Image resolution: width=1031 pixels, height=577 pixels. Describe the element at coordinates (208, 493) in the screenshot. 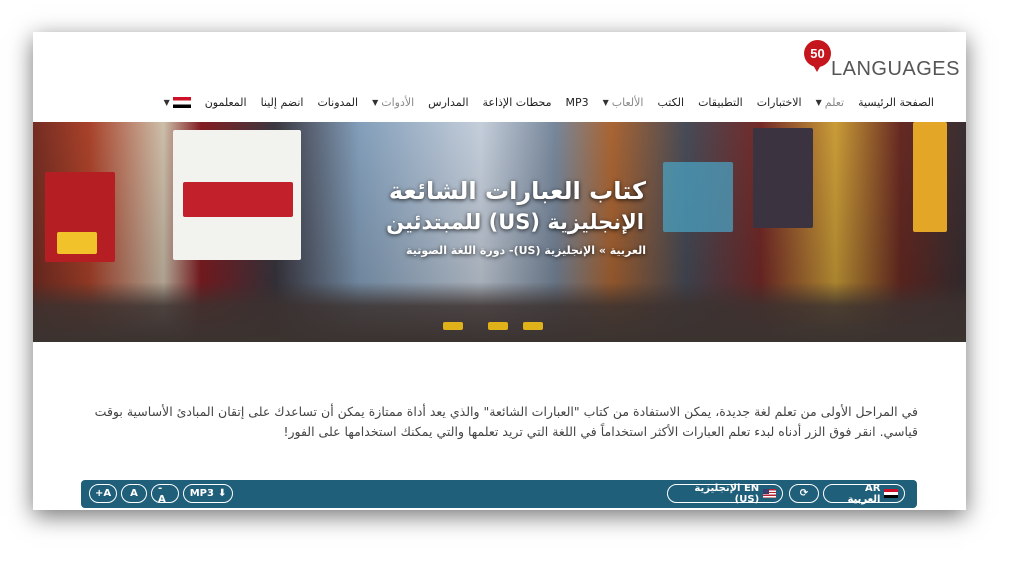

I see `mp3-download-button: MP3 ⬇` at that location.